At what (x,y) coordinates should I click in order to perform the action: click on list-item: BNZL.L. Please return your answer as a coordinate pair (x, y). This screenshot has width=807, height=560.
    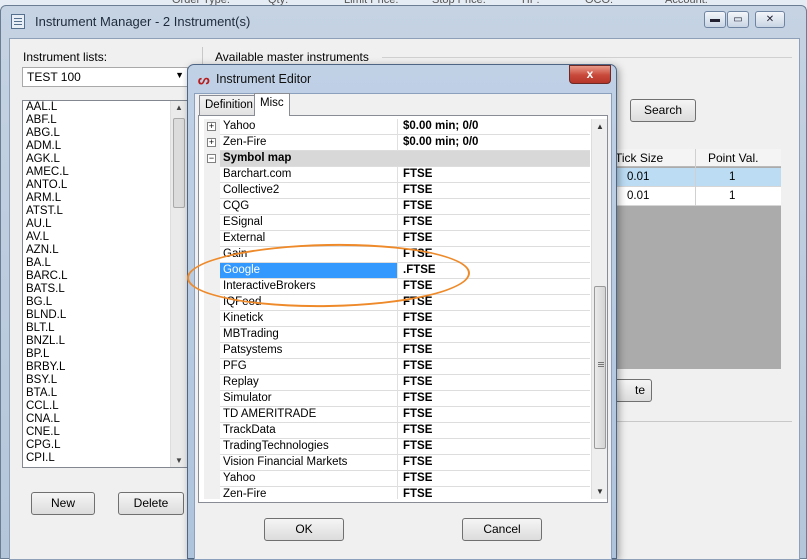
    Looking at the image, I should click on (105, 341).